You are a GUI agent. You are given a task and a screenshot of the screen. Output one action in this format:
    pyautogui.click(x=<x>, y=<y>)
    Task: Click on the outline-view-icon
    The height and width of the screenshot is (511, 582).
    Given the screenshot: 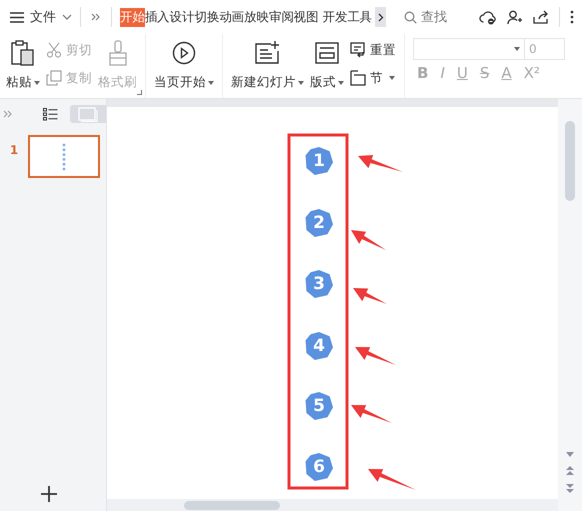 What is the action you would take?
    pyautogui.click(x=50, y=114)
    